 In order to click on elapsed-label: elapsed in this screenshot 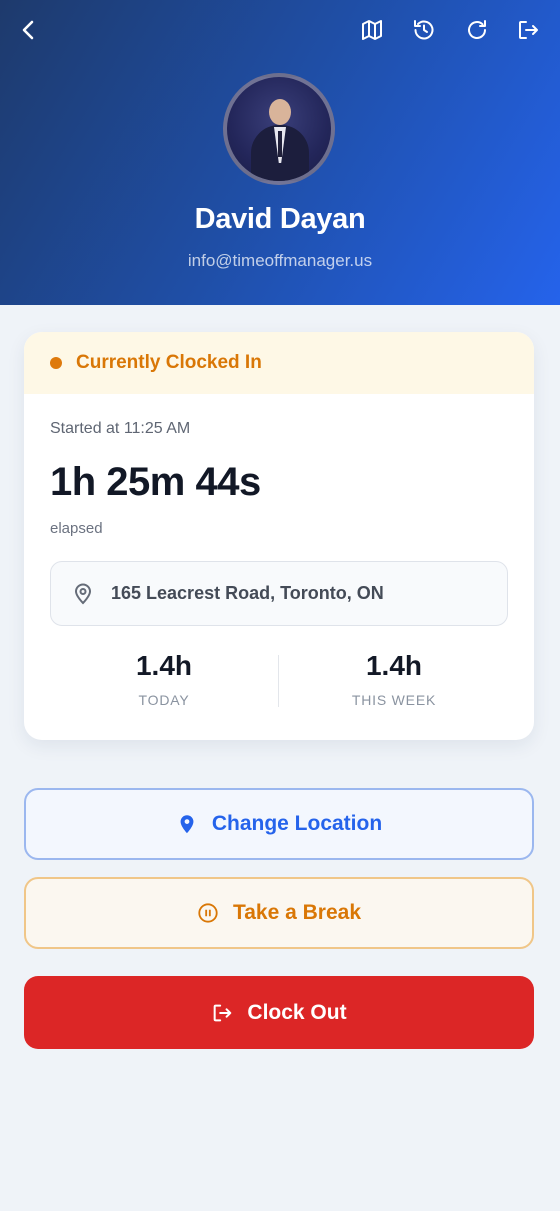, I will do `click(76, 528)`.